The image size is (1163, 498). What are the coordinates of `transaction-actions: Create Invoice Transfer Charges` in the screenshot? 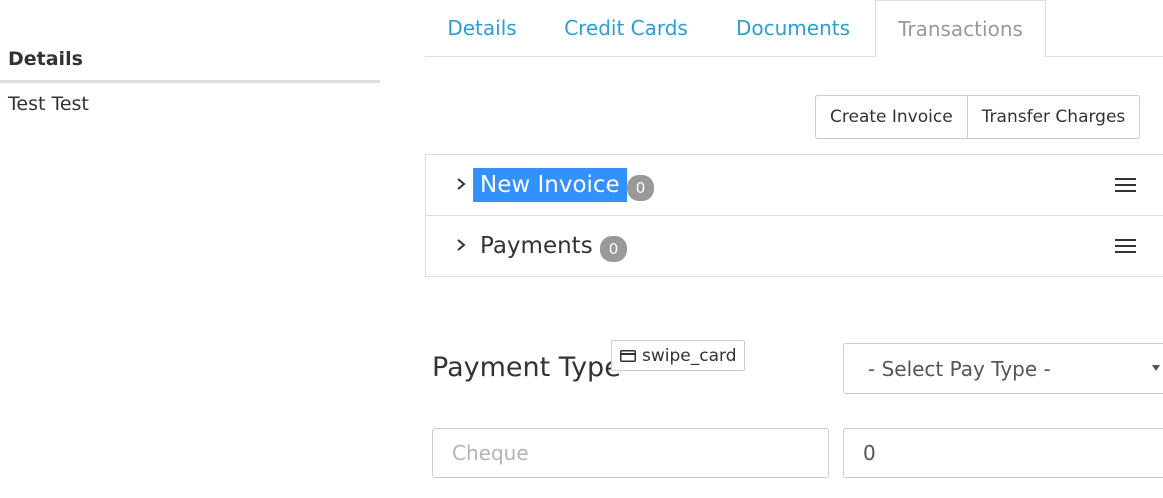 It's located at (978, 117).